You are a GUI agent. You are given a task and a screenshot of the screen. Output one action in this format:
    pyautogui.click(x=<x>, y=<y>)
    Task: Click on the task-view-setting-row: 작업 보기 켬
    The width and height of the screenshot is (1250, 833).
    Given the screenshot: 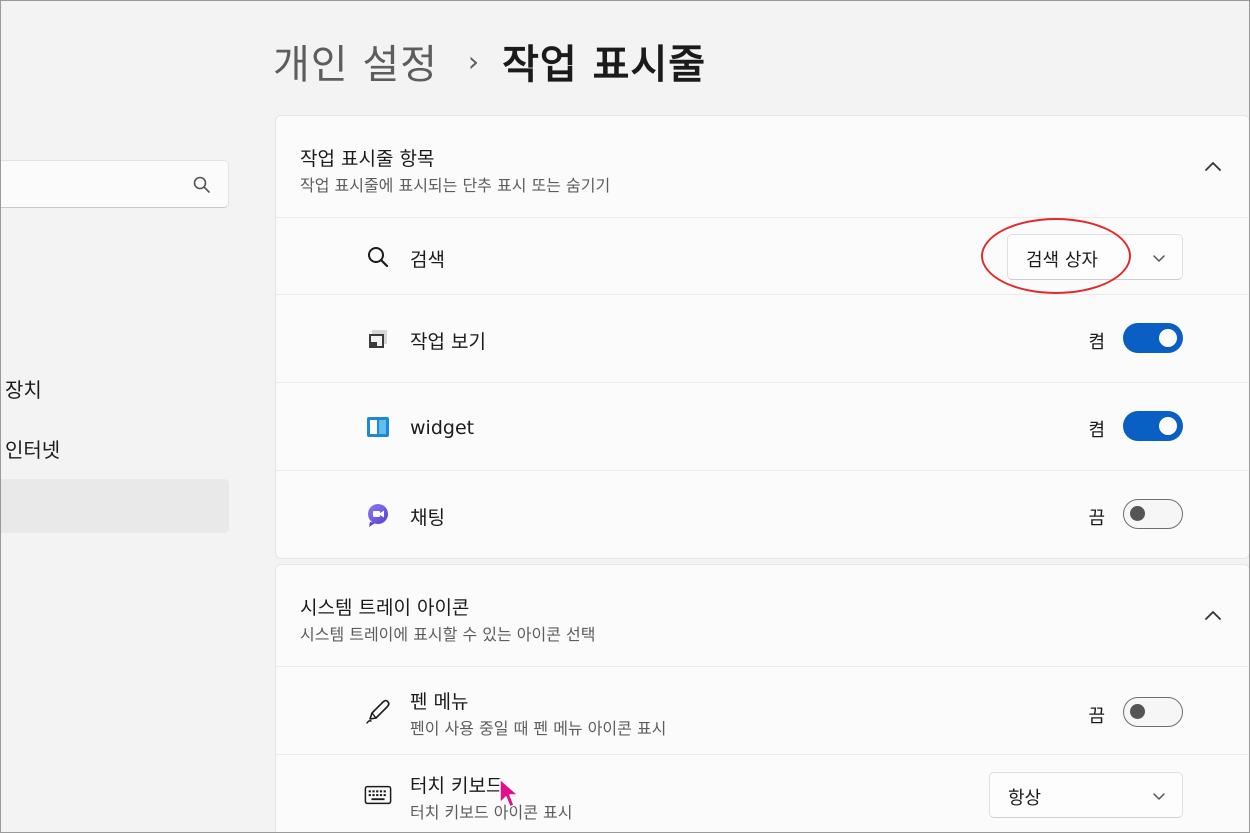 What is the action you would take?
    pyautogui.click(x=762, y=339)
    